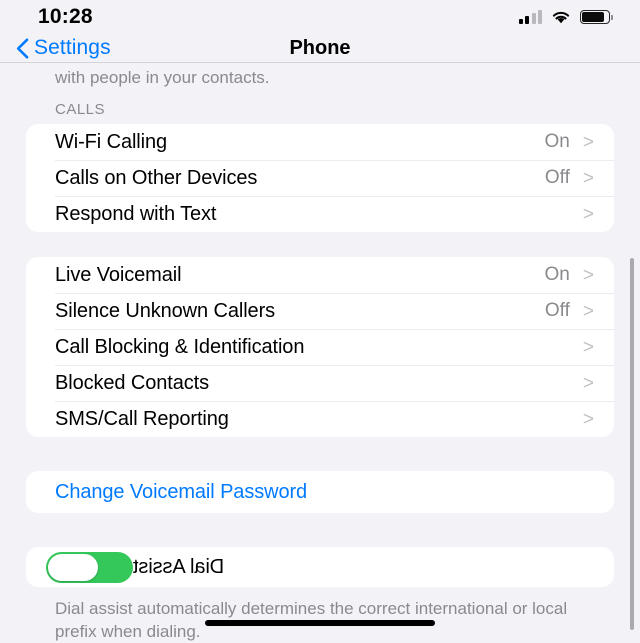 This screenshot has width=640, height=643. I want to click on row-label: Respond with Text, so click(136, 213).